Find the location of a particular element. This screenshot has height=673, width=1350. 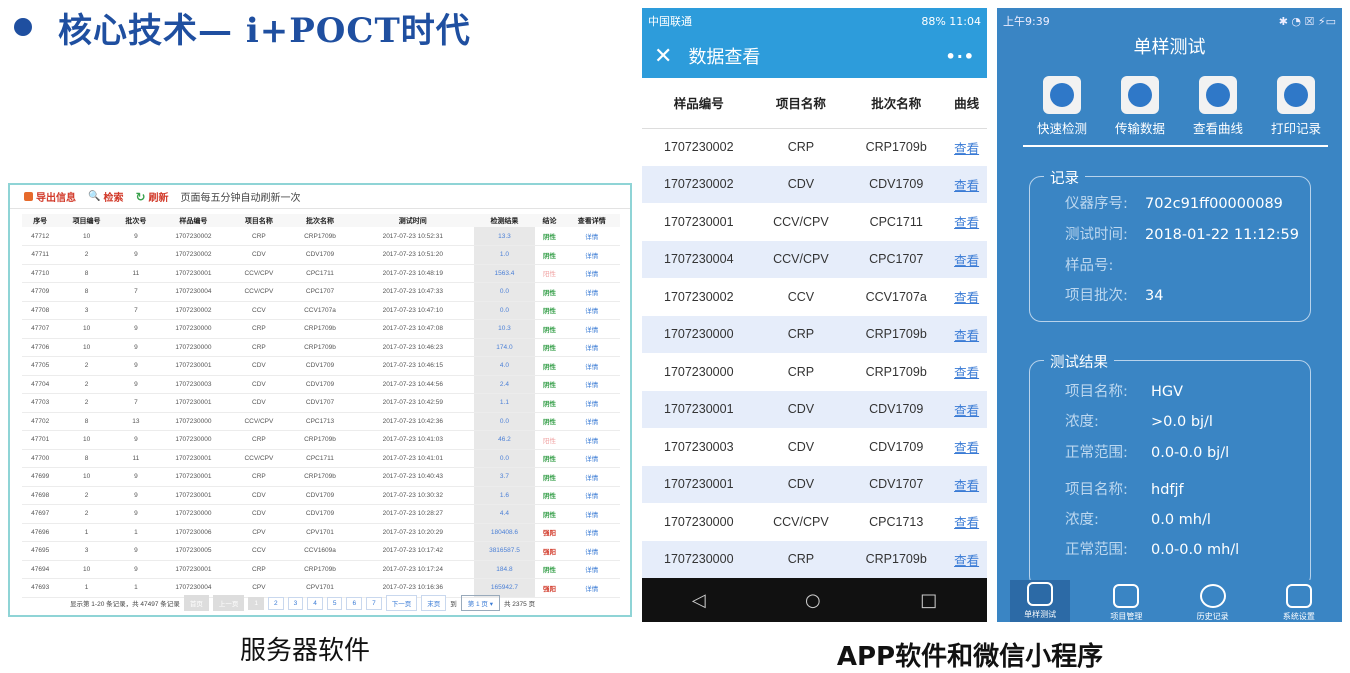

refresh-button: ↻ 刷新 is located at coordinates (151, 197).